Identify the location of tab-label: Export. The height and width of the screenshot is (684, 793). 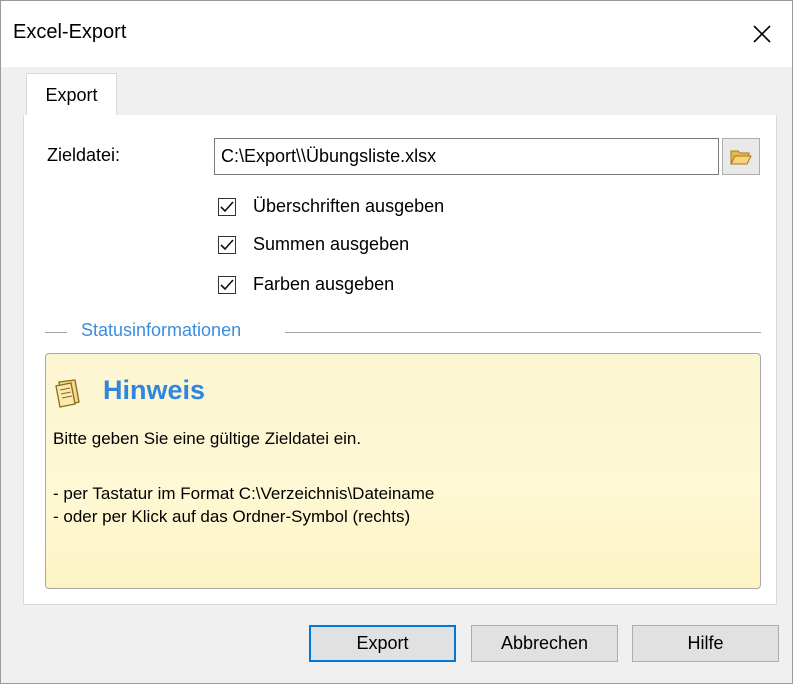
(71, 94).